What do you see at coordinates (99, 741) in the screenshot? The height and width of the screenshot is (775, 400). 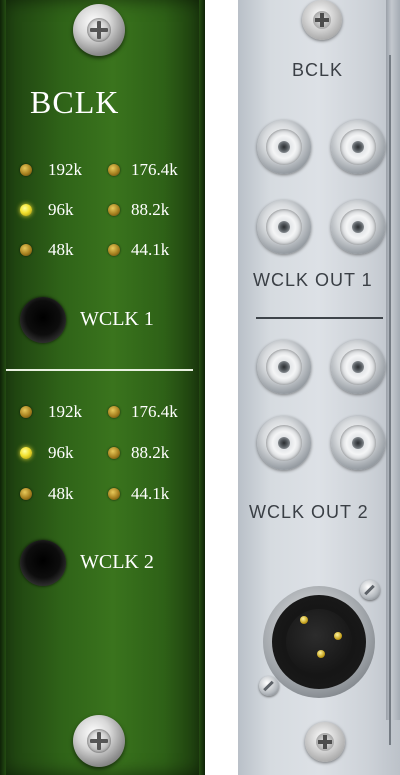 I see `bottom-screw-icon` at bounding box center [99, 741].